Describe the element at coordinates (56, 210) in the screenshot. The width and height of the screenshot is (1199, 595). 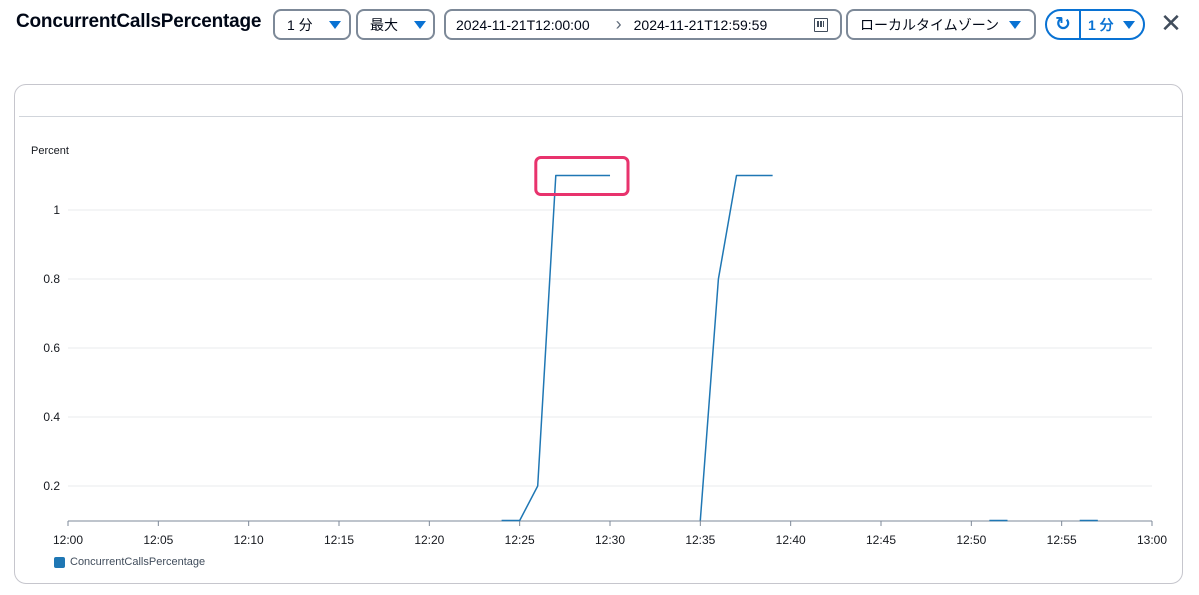
I see `y-tick-label: 1` at that location.